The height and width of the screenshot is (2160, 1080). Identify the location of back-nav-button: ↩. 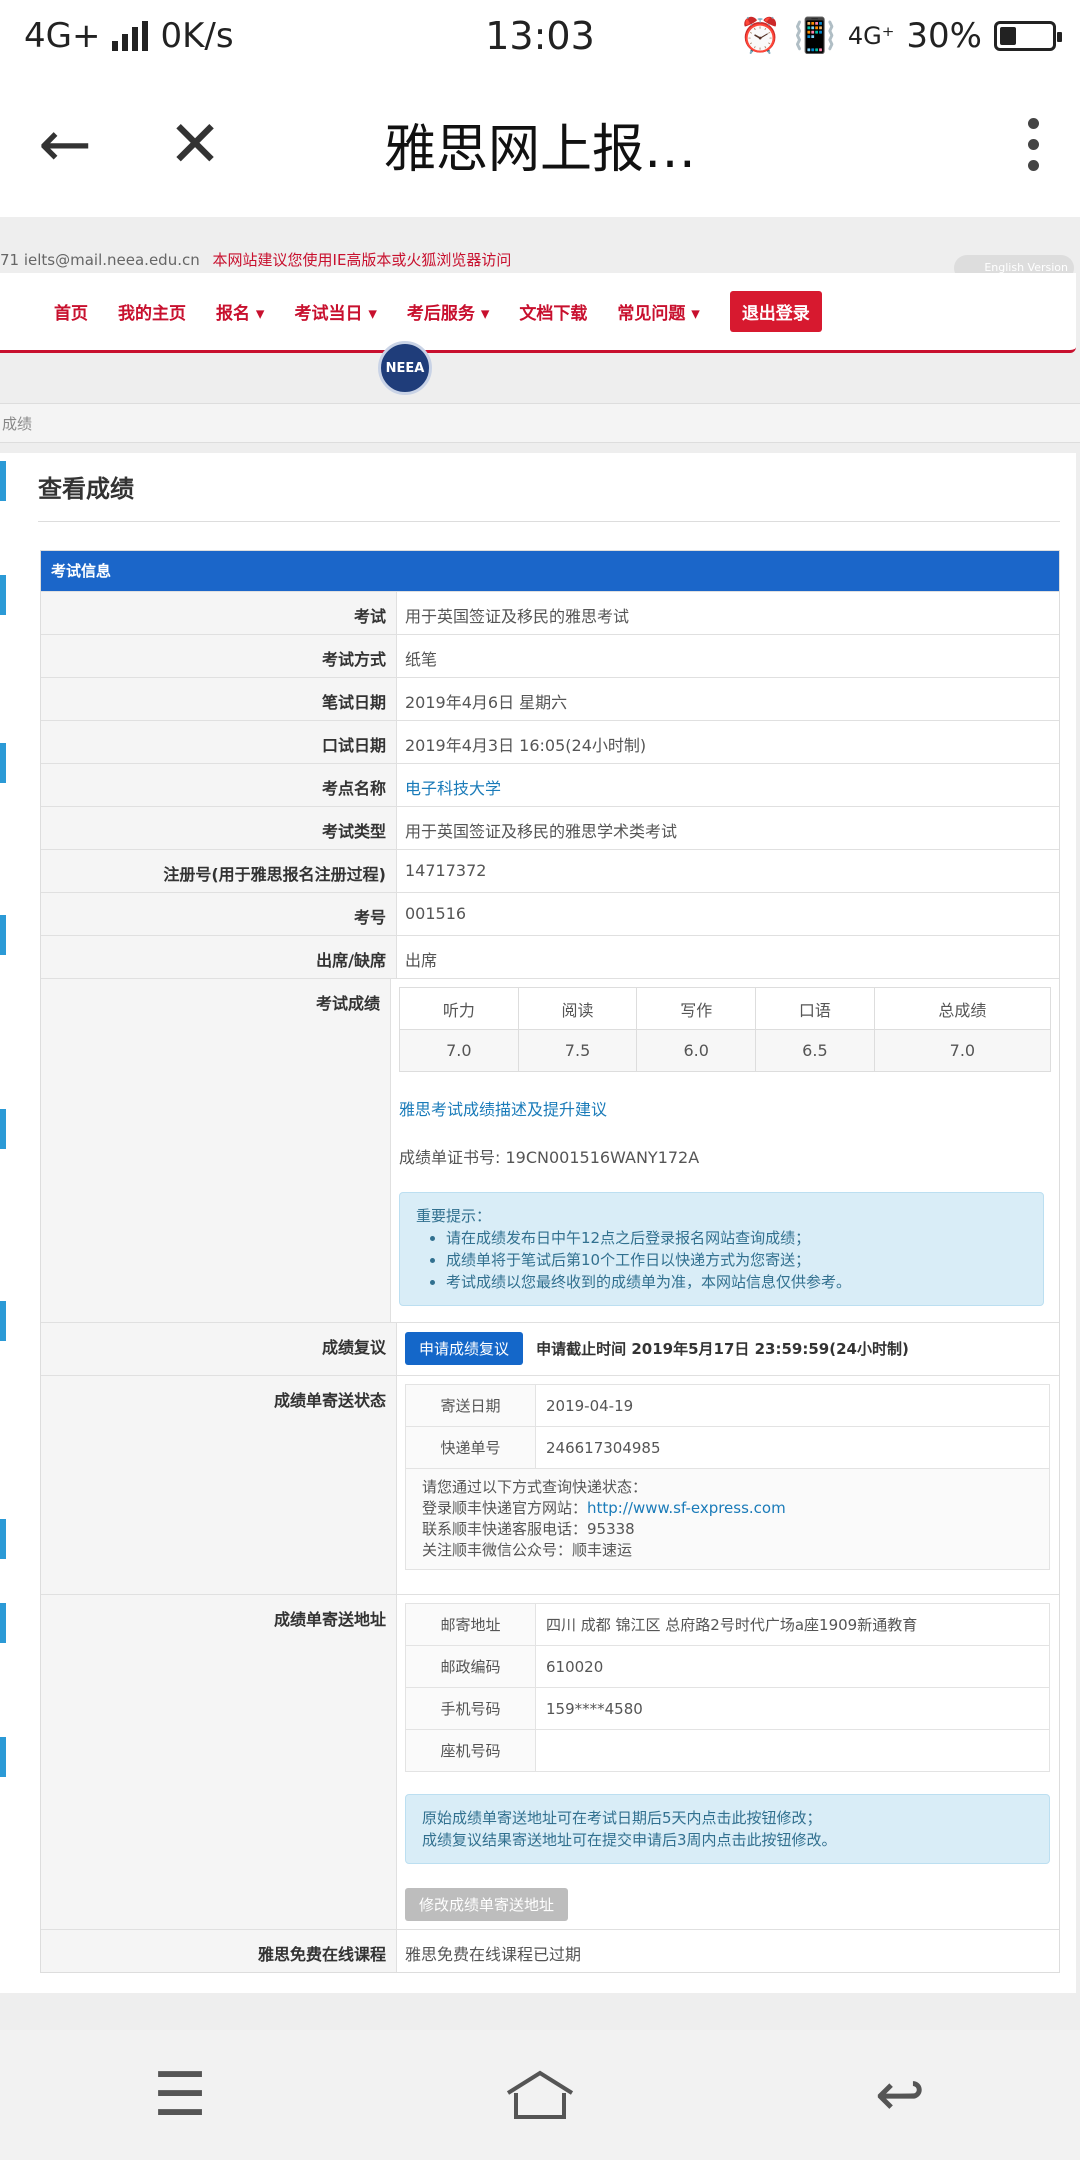
(900, 2095).